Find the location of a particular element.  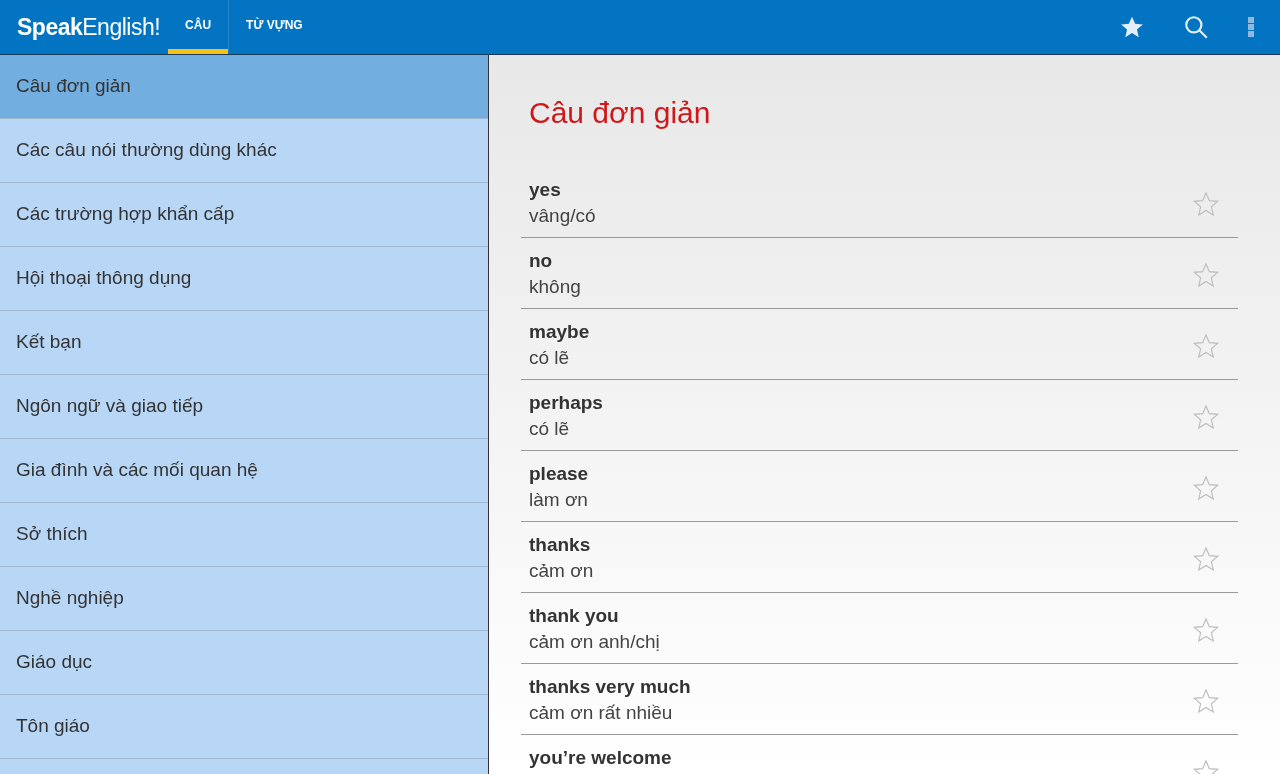

phrase-english: thanks very much is located at coordinates (610, 687).